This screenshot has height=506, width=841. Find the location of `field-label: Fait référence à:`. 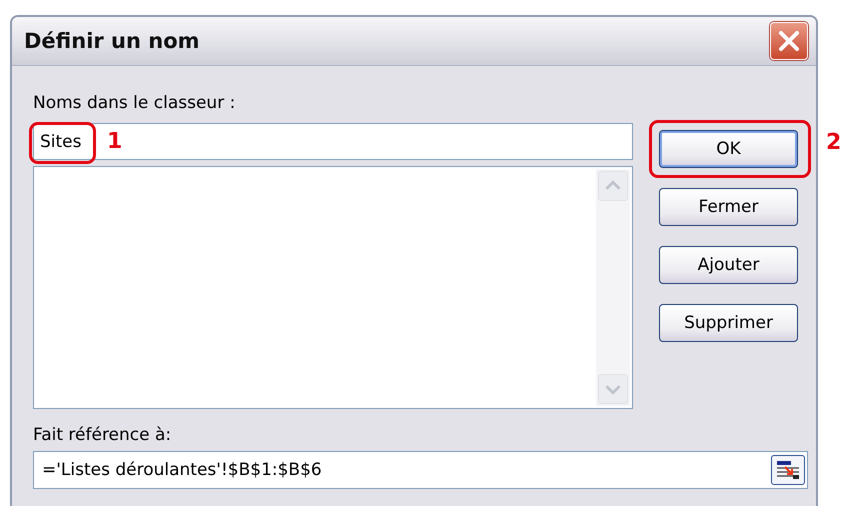

field-label: Fait référence à: is located at coordinates (102, 435).